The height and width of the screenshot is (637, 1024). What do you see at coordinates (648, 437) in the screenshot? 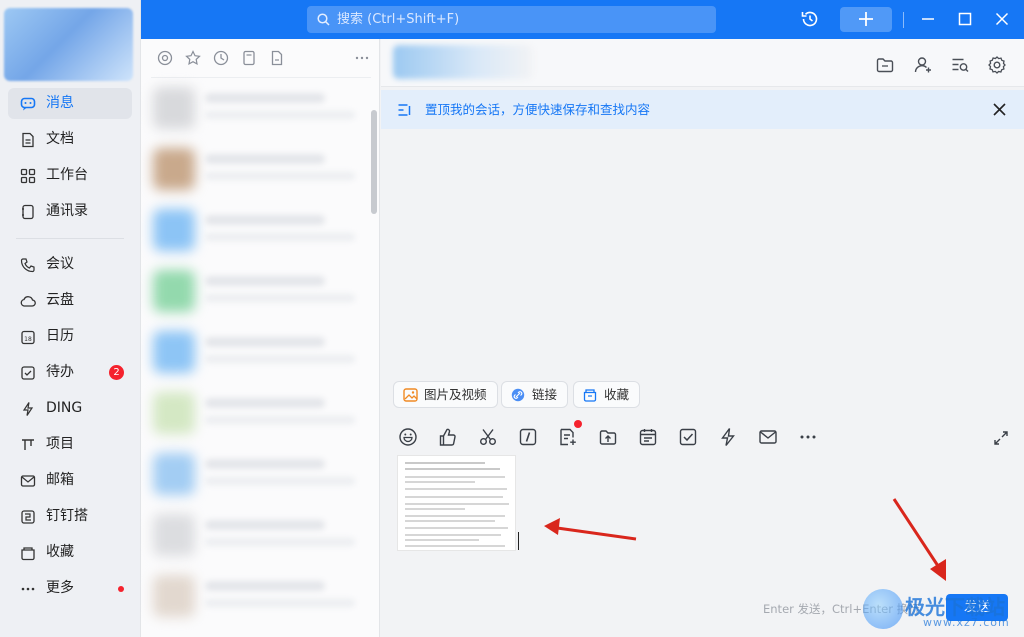
I see `schedule-icon` at bounding box center [648, 437].